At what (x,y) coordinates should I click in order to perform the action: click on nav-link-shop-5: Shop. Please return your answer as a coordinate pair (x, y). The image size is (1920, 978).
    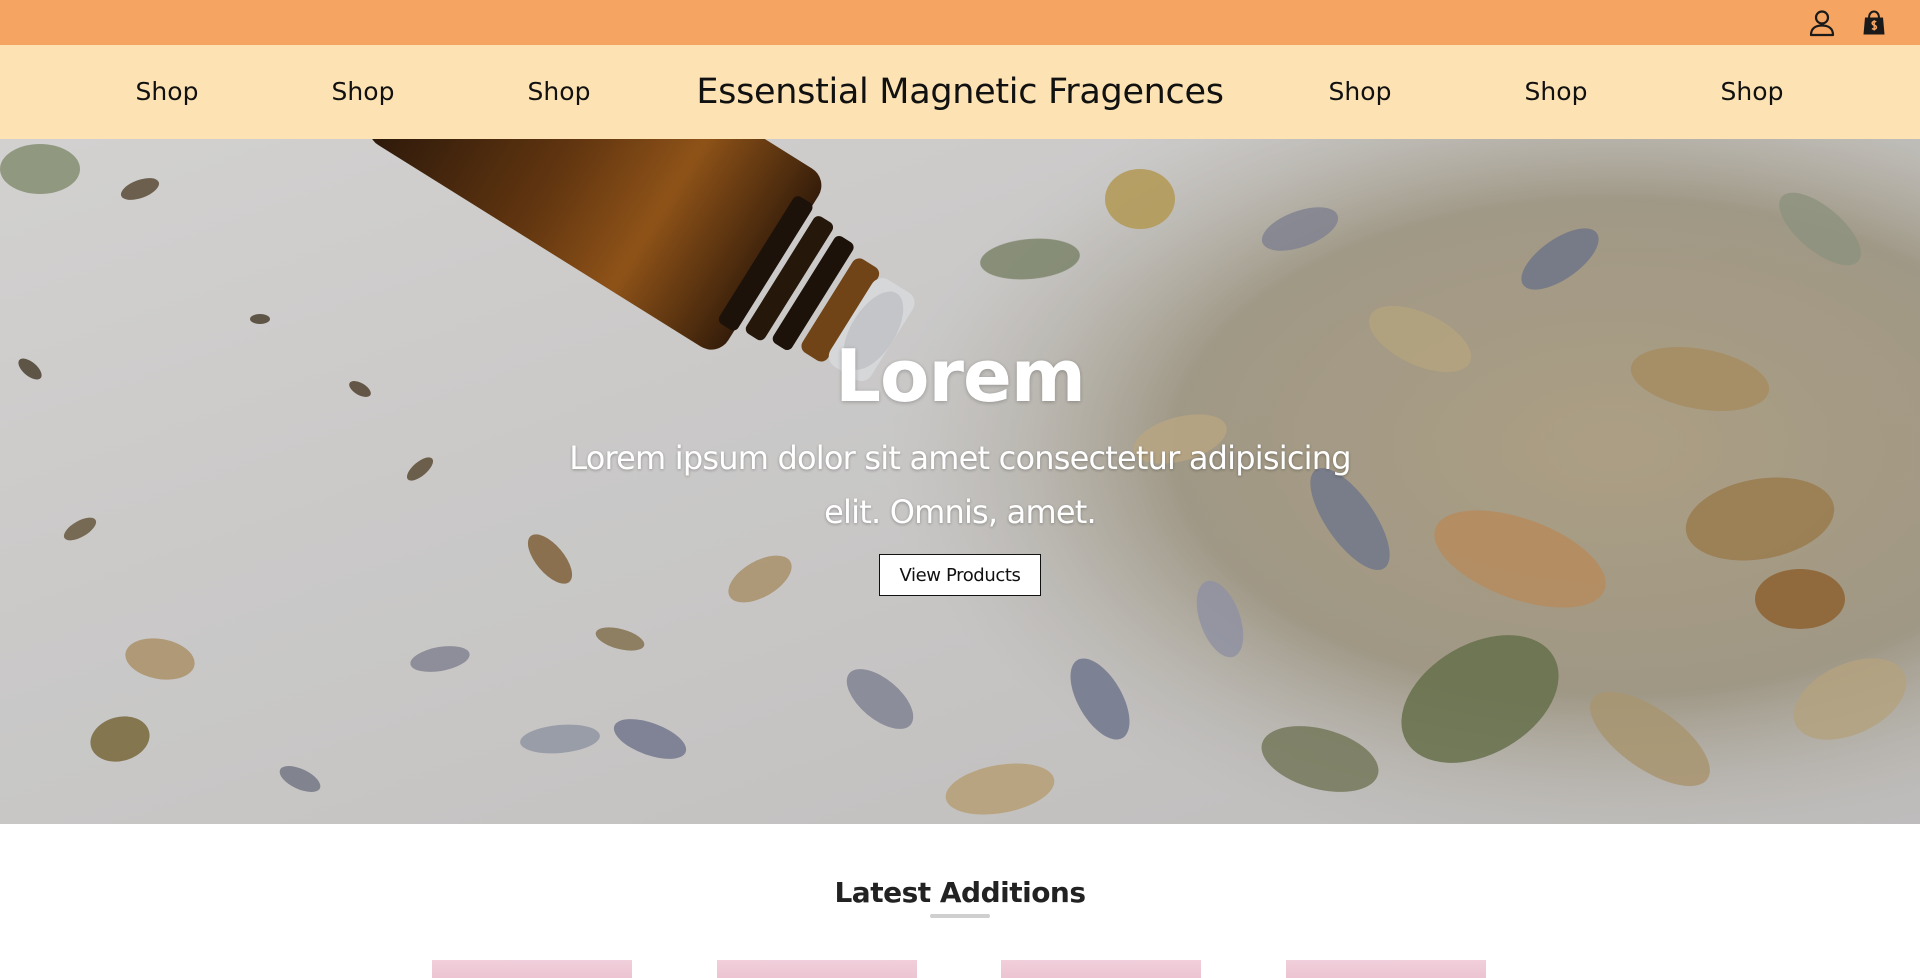
    Looking at the image, I should click on (1556, 92).